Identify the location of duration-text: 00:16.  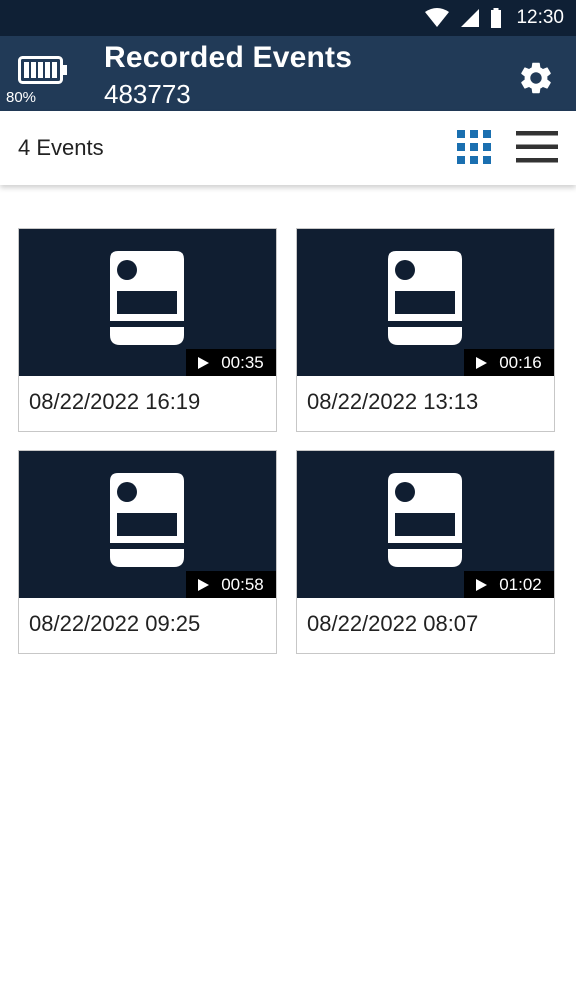
(520, 362).